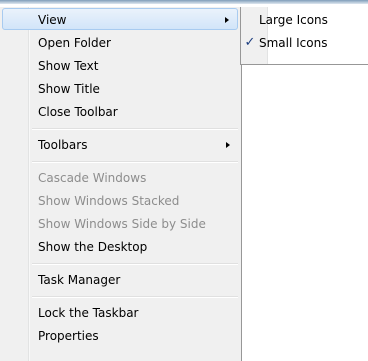  Describe the element at coordinates (68, 66) in the screenshot. I see `menu-item-show-text-label: Show Text` at that location.